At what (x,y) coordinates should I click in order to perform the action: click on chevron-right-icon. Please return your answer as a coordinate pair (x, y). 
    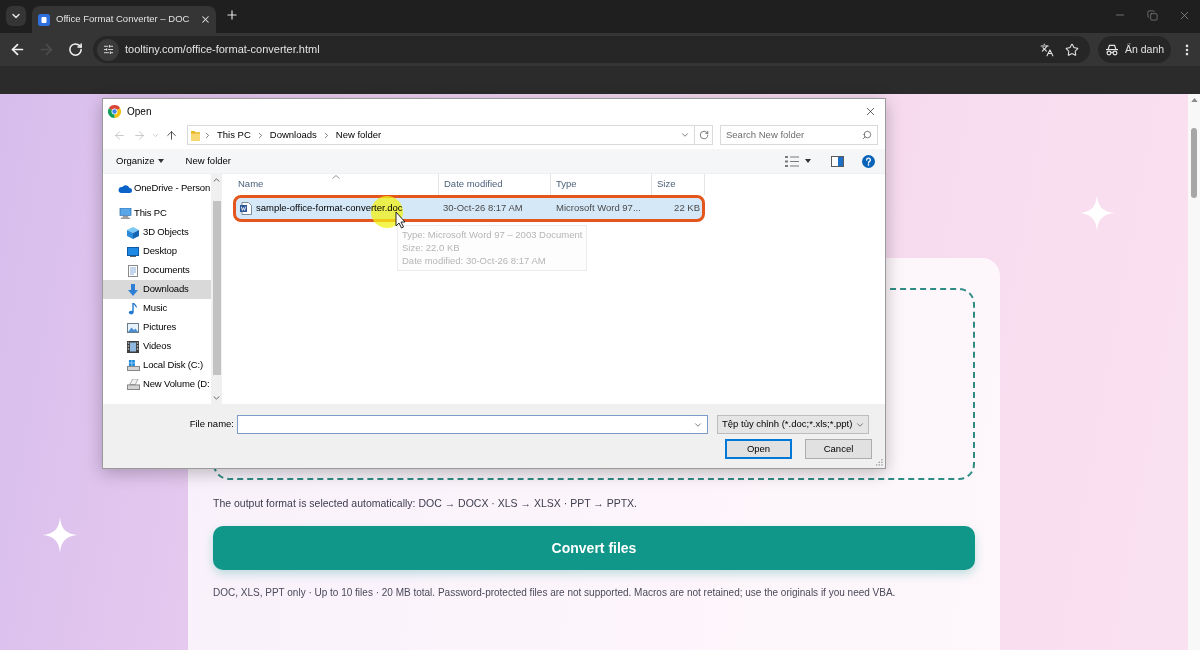
    Looking at the image, I should click on (207, 135).